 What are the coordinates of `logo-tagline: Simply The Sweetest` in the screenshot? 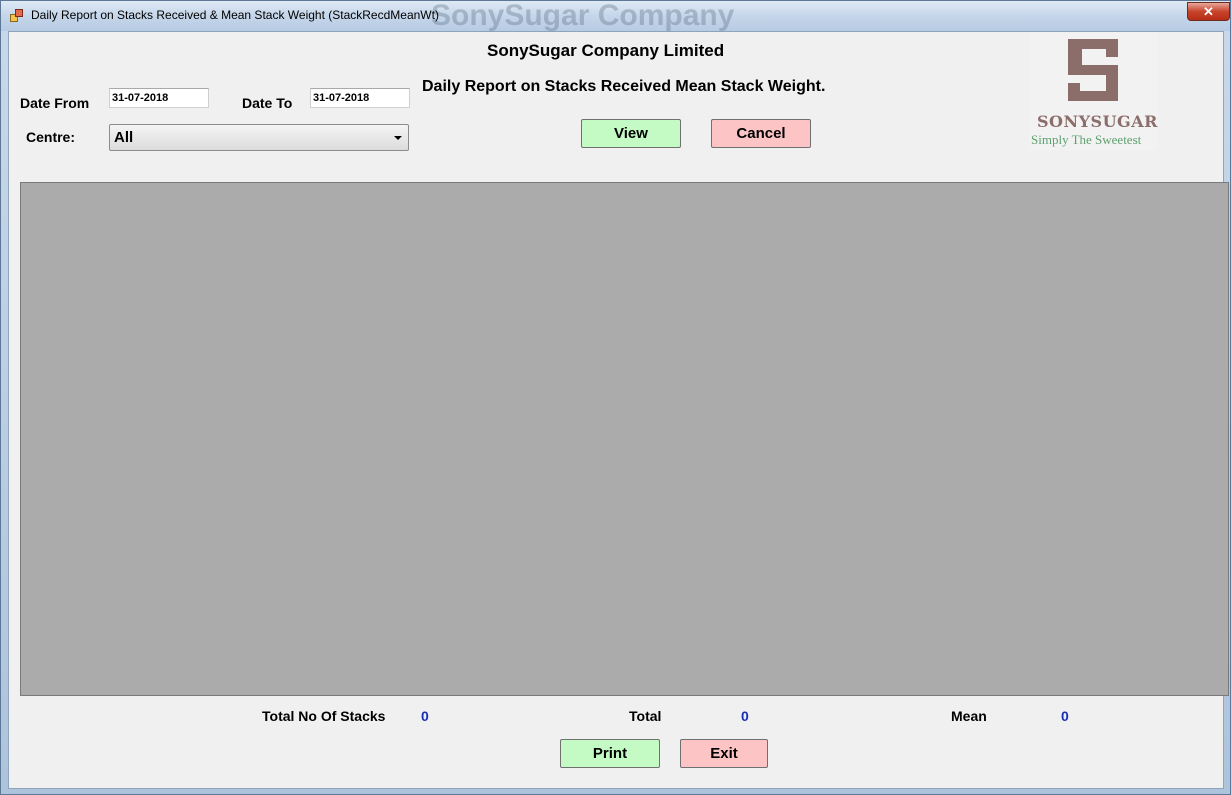 It's located at (1086, 139).